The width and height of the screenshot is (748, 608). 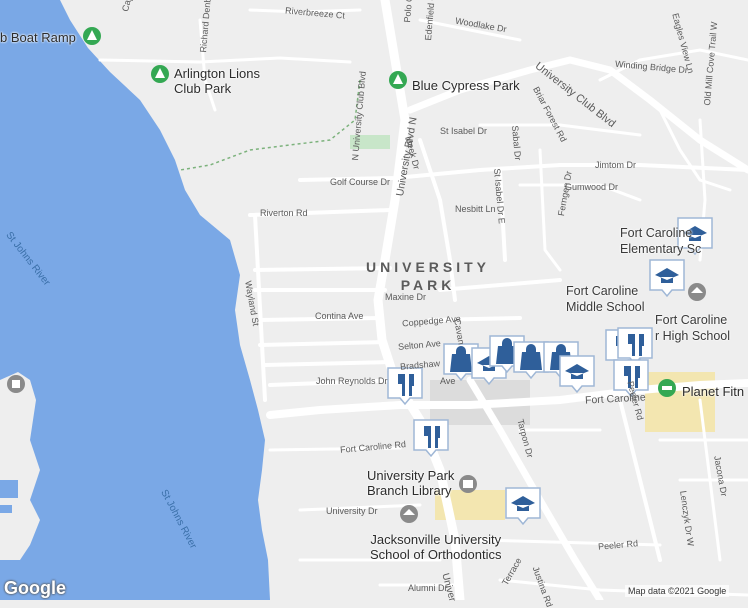 What do you see at coordinates (410, 483) in the screenshot?
I see `poi-label-library: University Park Branch Library` at bounding box center [410, 483].